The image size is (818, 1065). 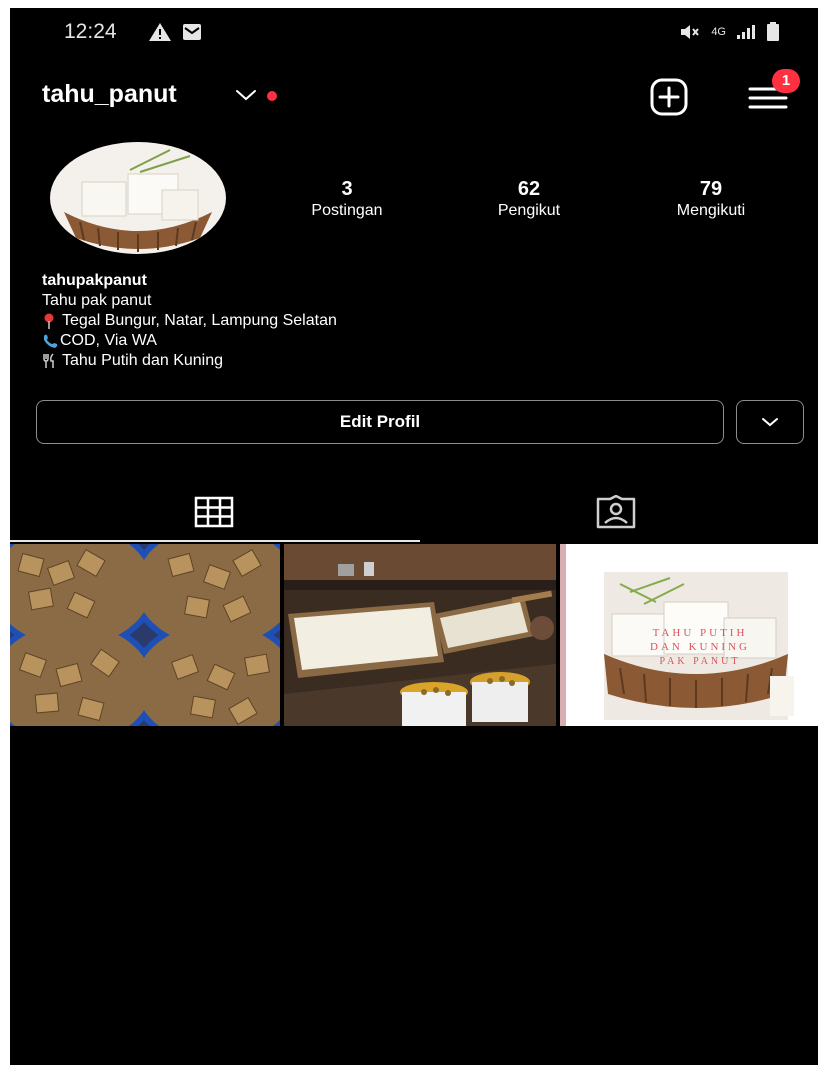 I want to click on add-post-icon, so click(x=669, y=97).